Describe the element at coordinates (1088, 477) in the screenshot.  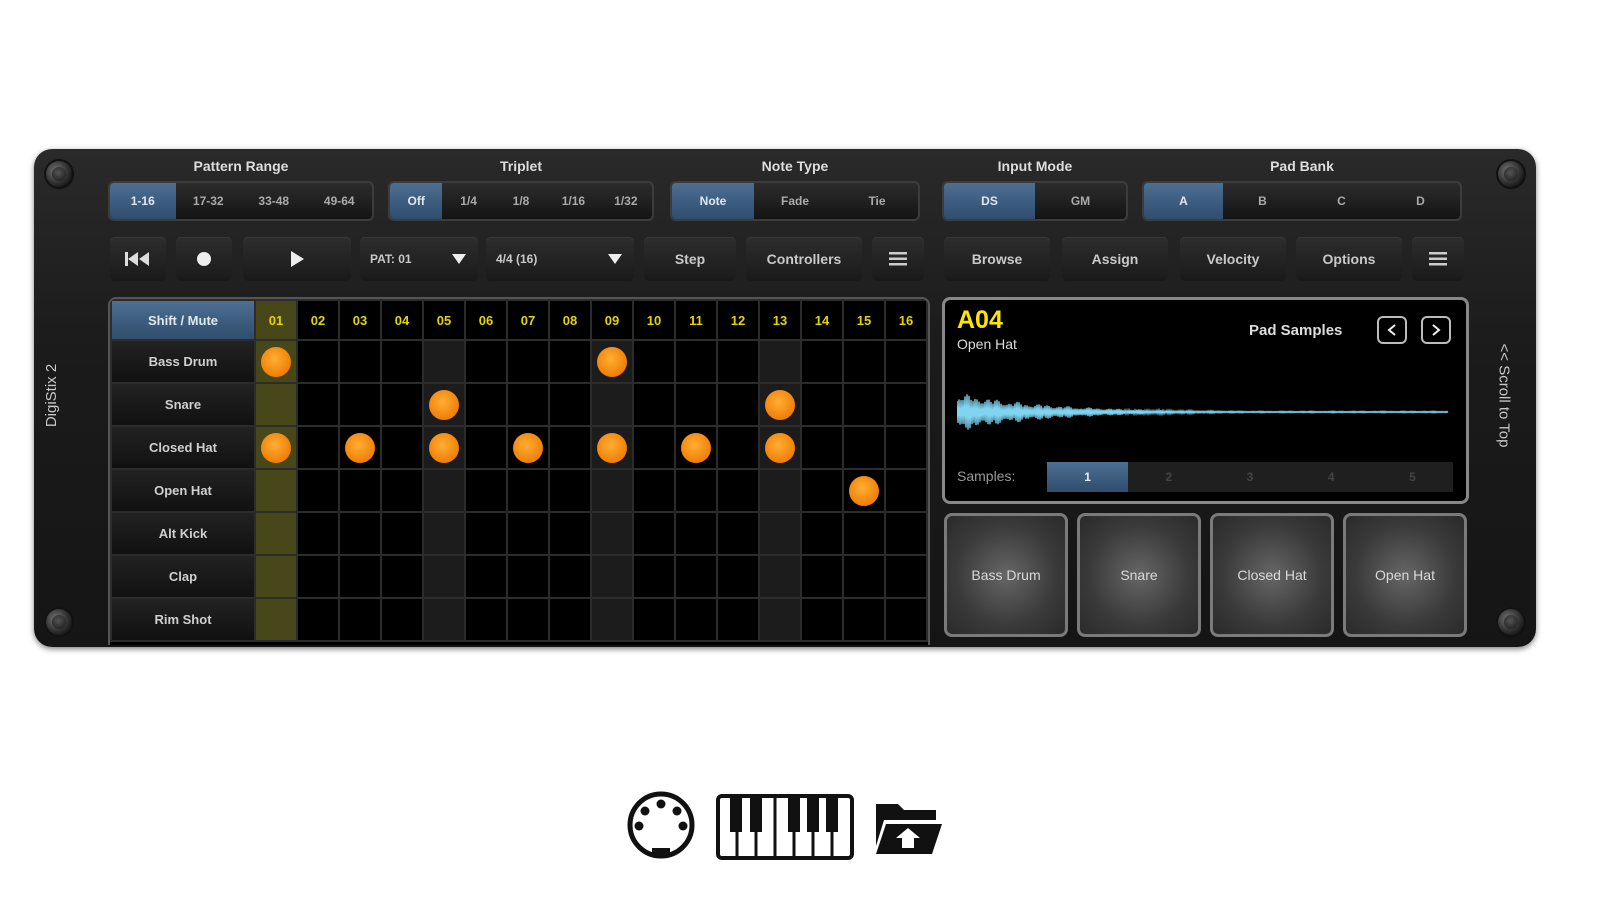
I see `sample-slot: 1` at that location.